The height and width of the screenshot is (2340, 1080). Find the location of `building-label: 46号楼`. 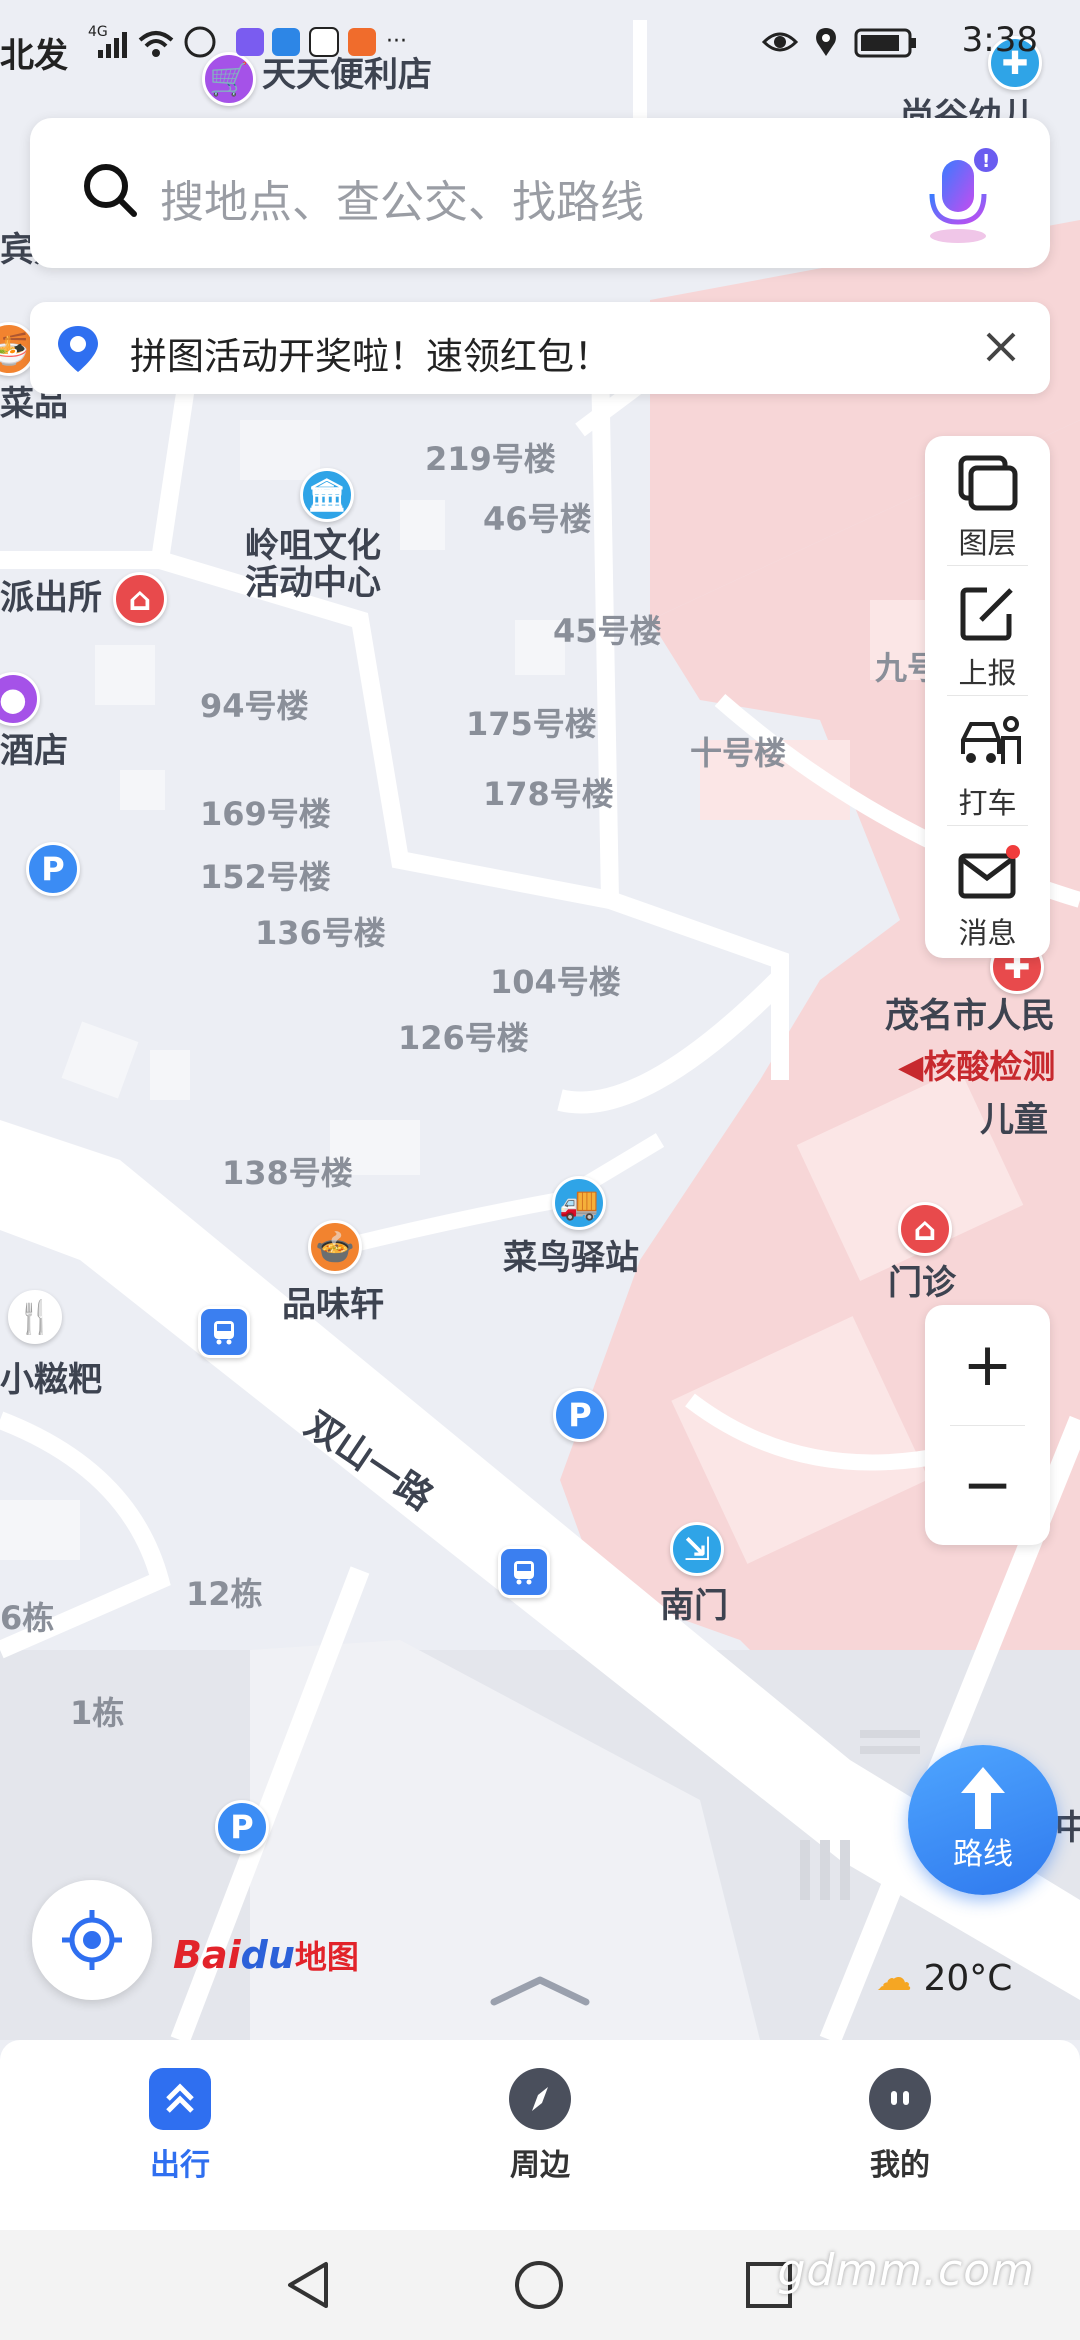

building-label: 46号楼 is located at coordinates (537, 519).